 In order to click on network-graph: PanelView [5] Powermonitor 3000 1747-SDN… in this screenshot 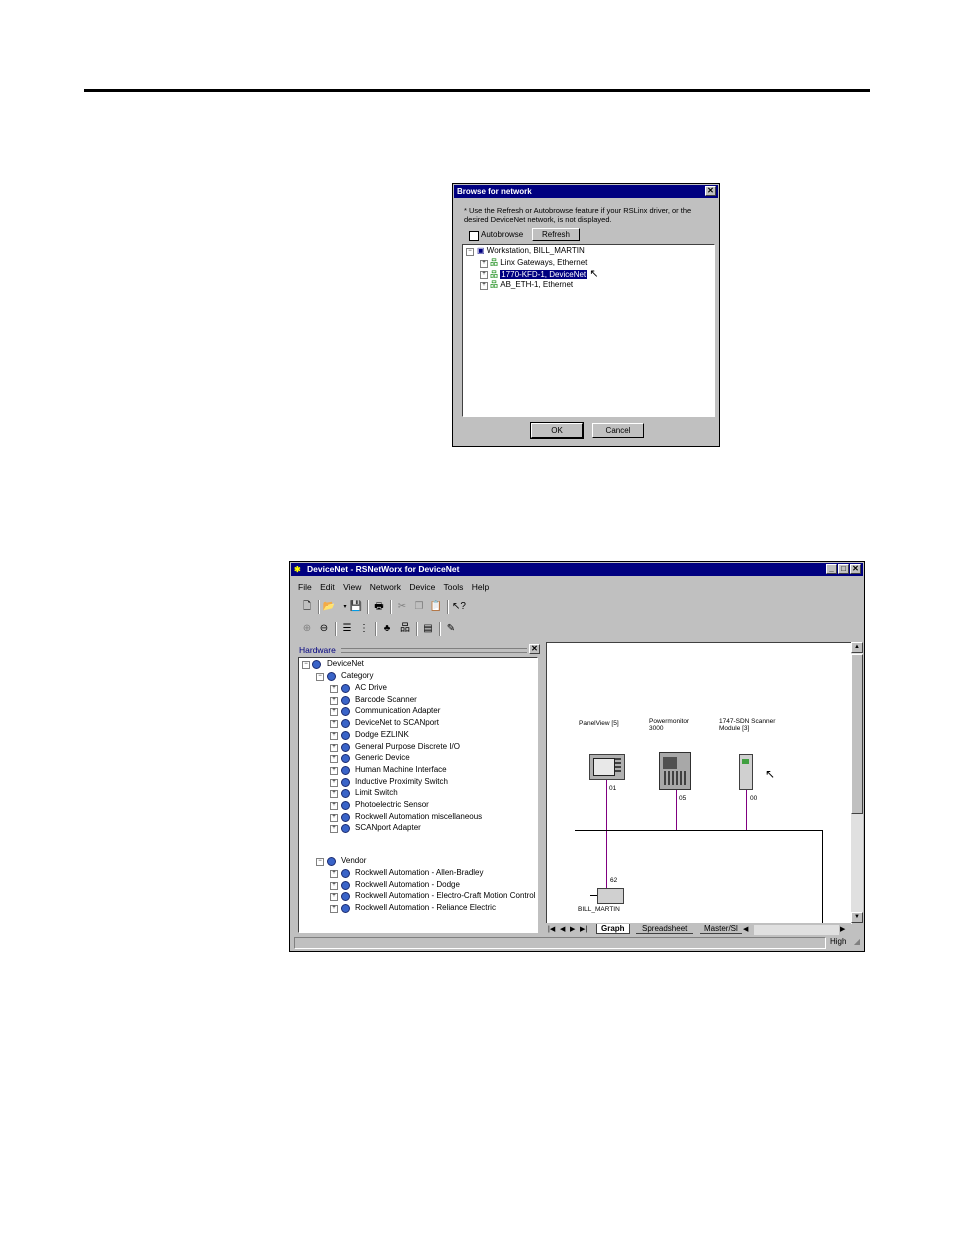, I will do `click(699, 783)`.